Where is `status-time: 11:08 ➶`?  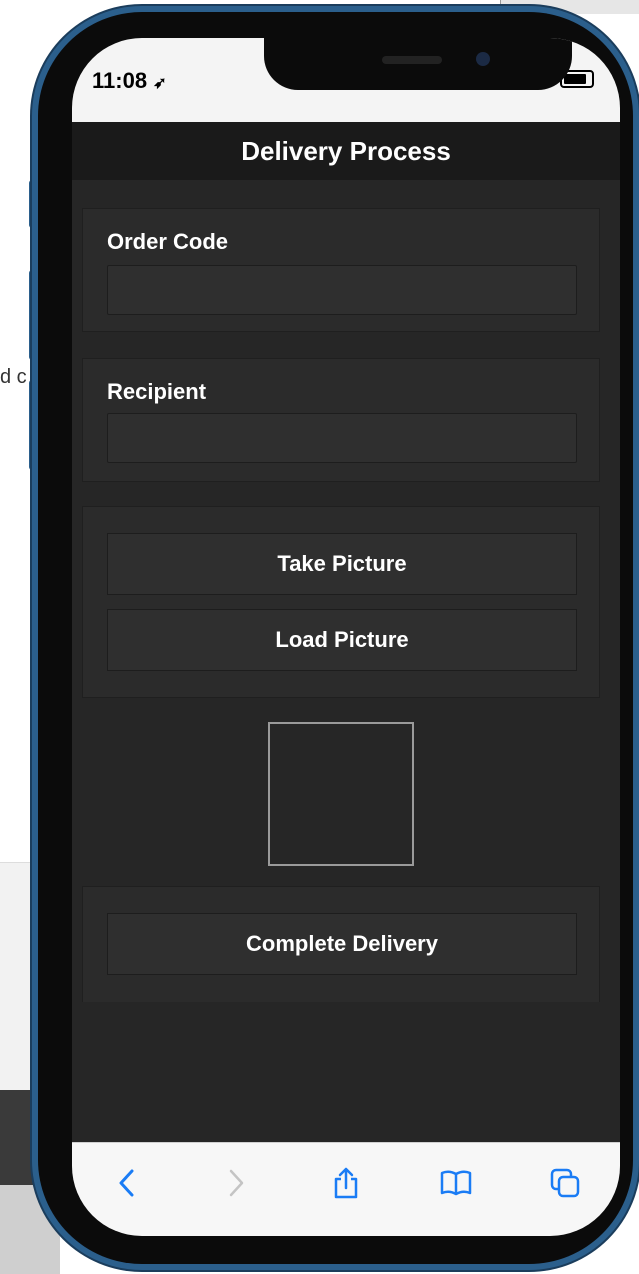 status-time: 11:08 ➶ is located at coordinates (129, 81).